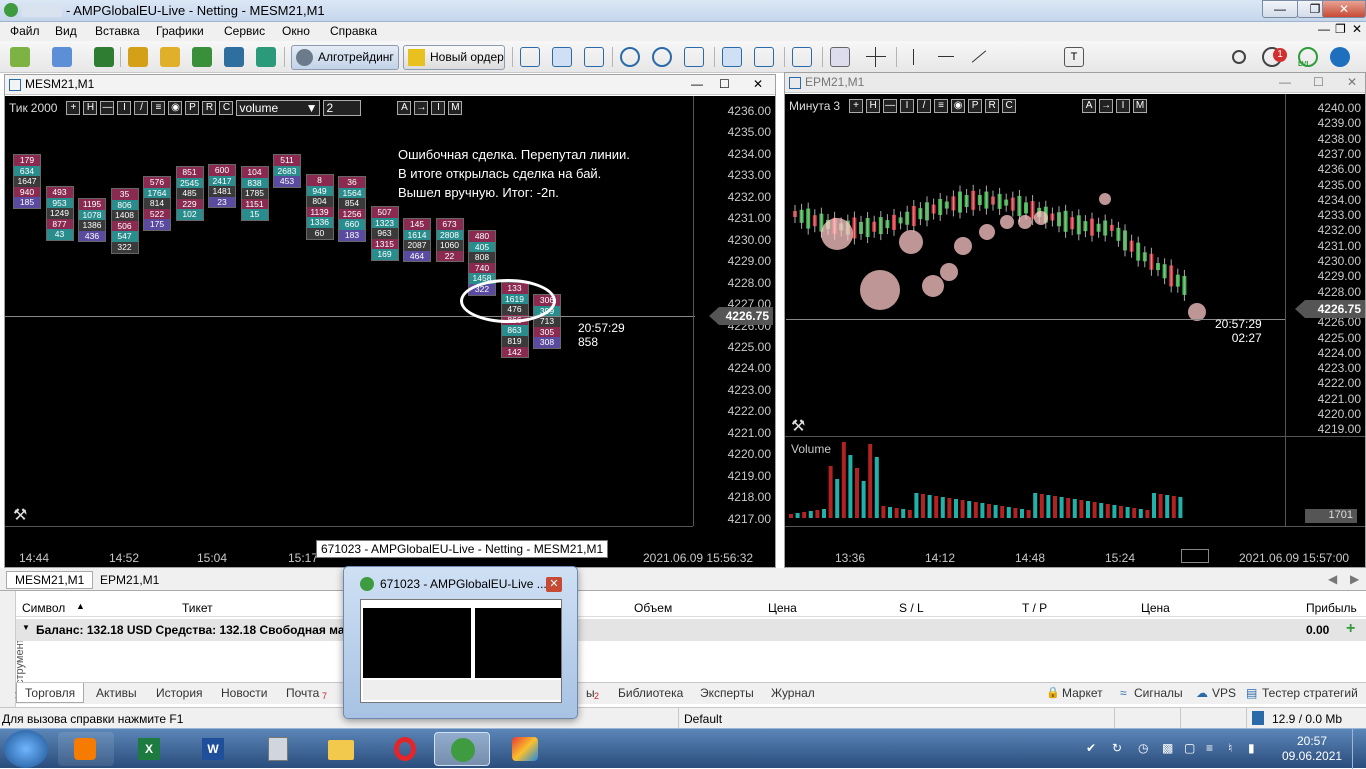 This screenshot has height=769, width=1366. I want to click on tab-experts: Эксперты, so click(727, 693).